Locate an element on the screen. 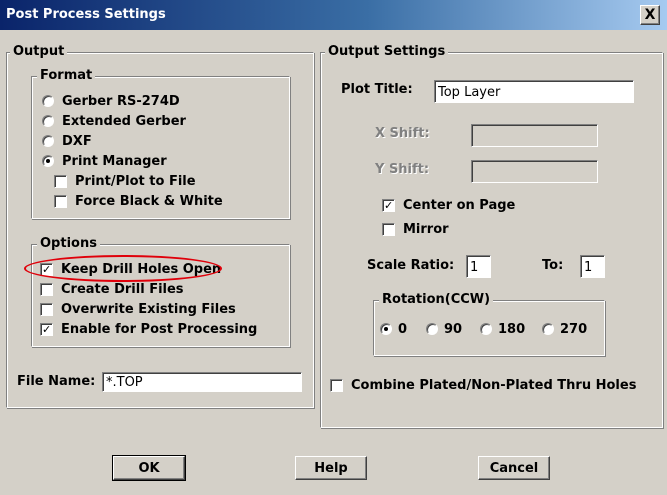 This screenshot has width=667, height=495. output-legend: Output is located at coordinates (39, 52).